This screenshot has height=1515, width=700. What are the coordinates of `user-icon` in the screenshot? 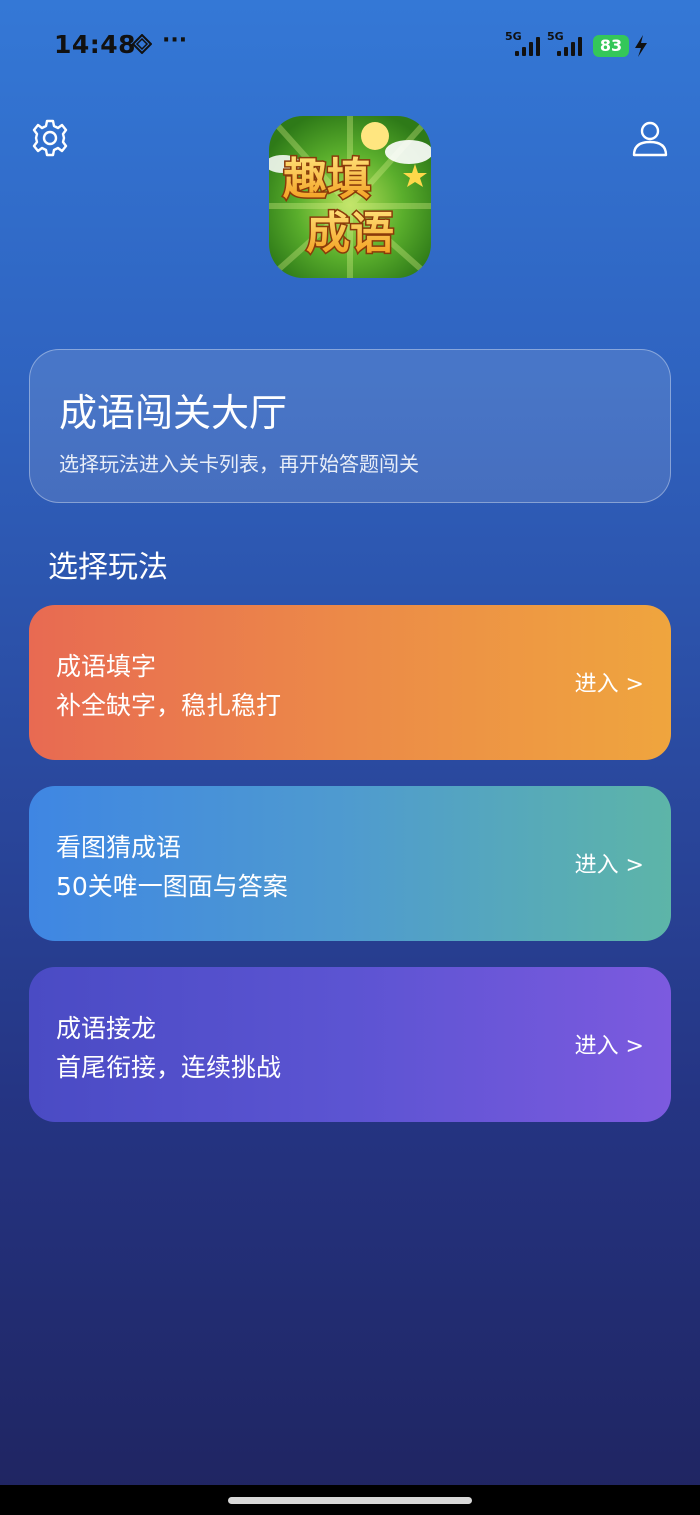 It's located at (650, 139).